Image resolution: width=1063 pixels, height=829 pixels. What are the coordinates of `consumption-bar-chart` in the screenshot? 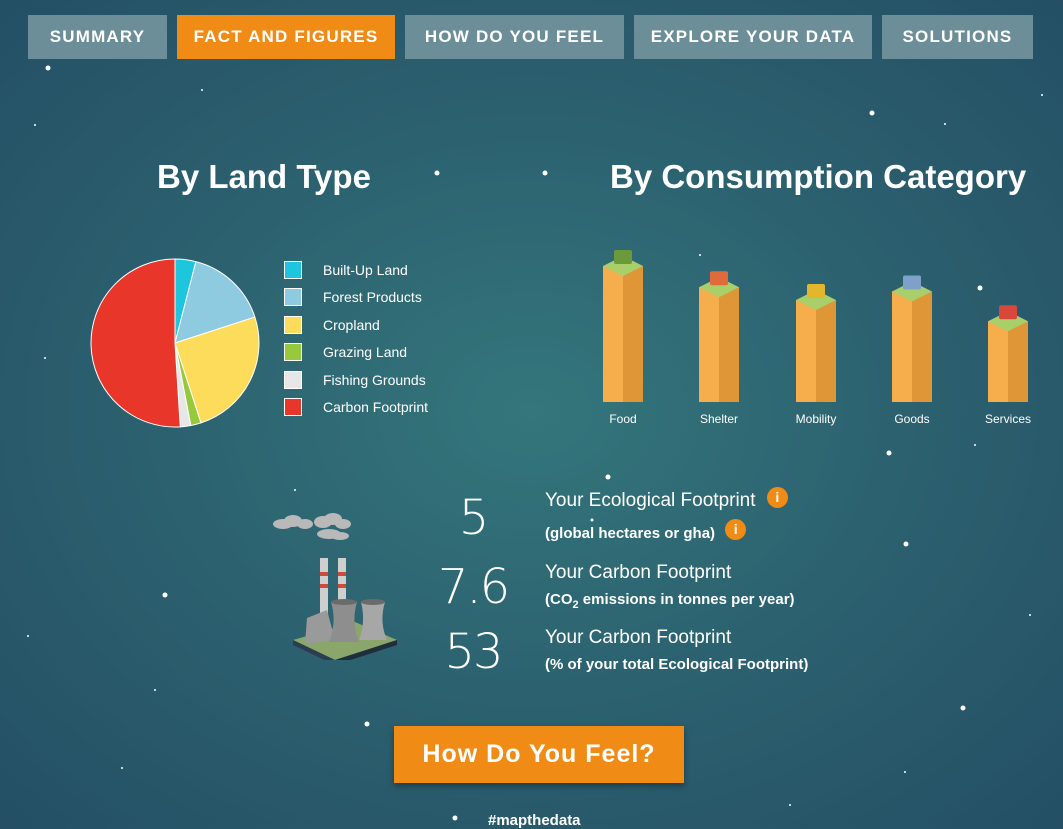 It's located at (815, 326).